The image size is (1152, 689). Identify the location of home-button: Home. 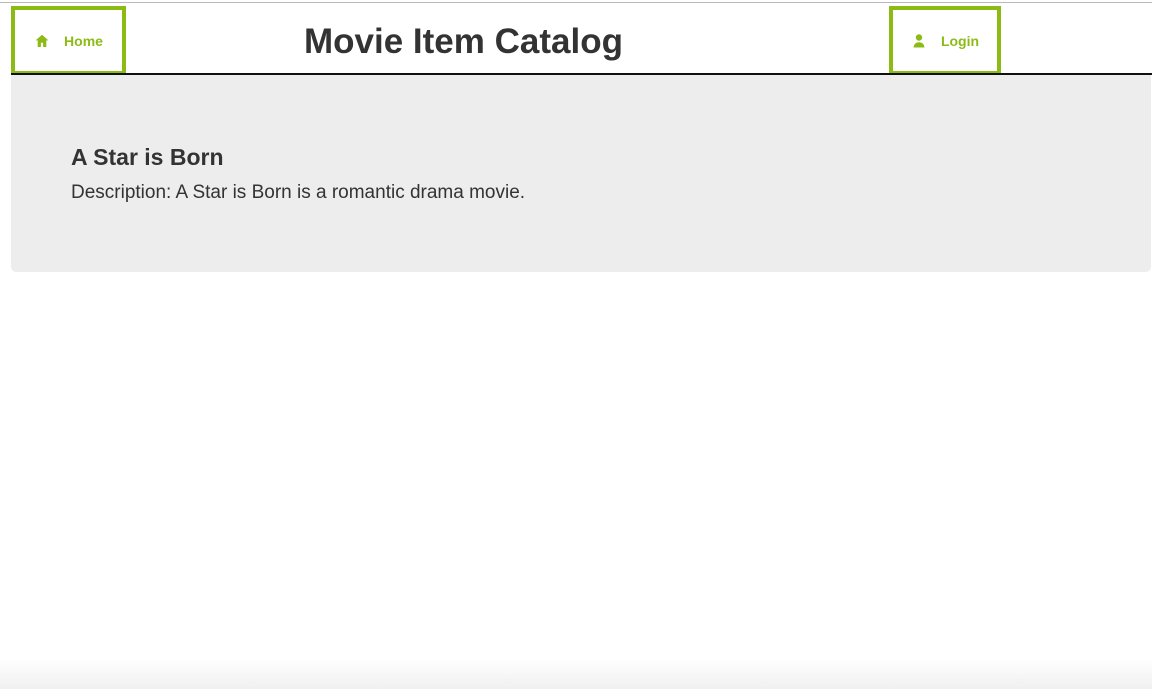
(68, 40).